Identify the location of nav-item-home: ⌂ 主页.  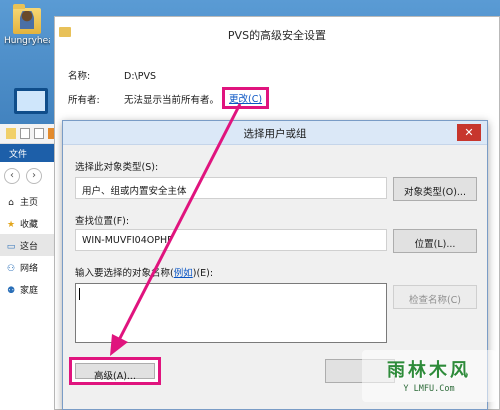
(30, 201).